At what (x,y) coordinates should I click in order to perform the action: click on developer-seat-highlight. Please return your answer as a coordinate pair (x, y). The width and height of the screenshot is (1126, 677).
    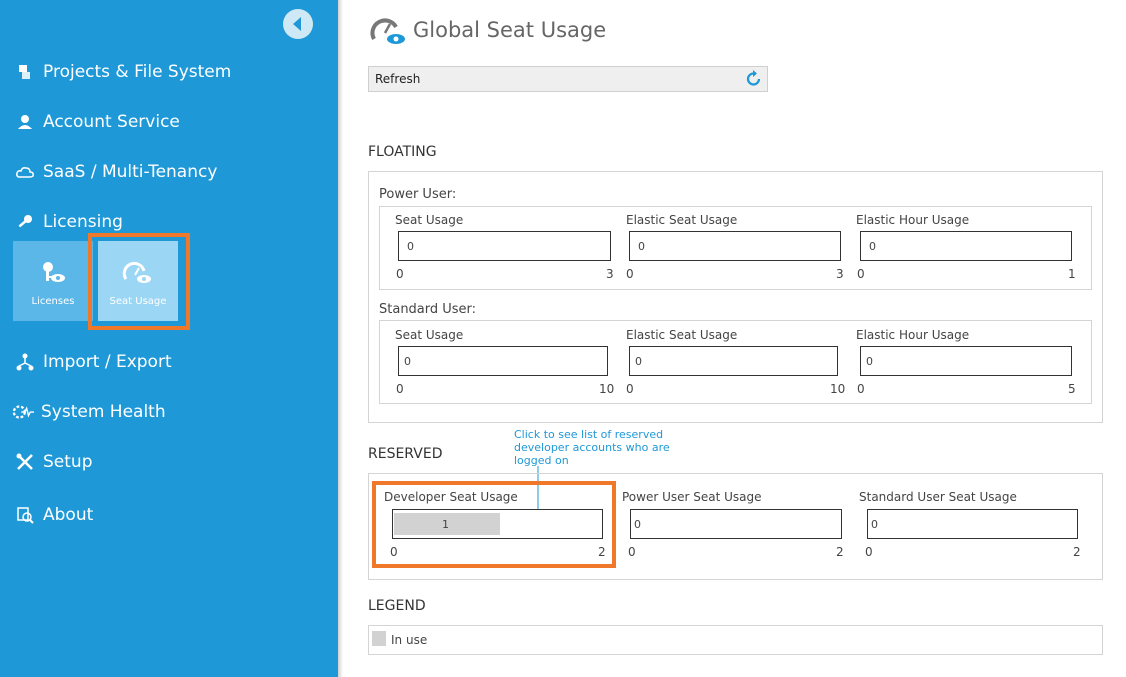
    Looking at the image, I should click on (494, 524).